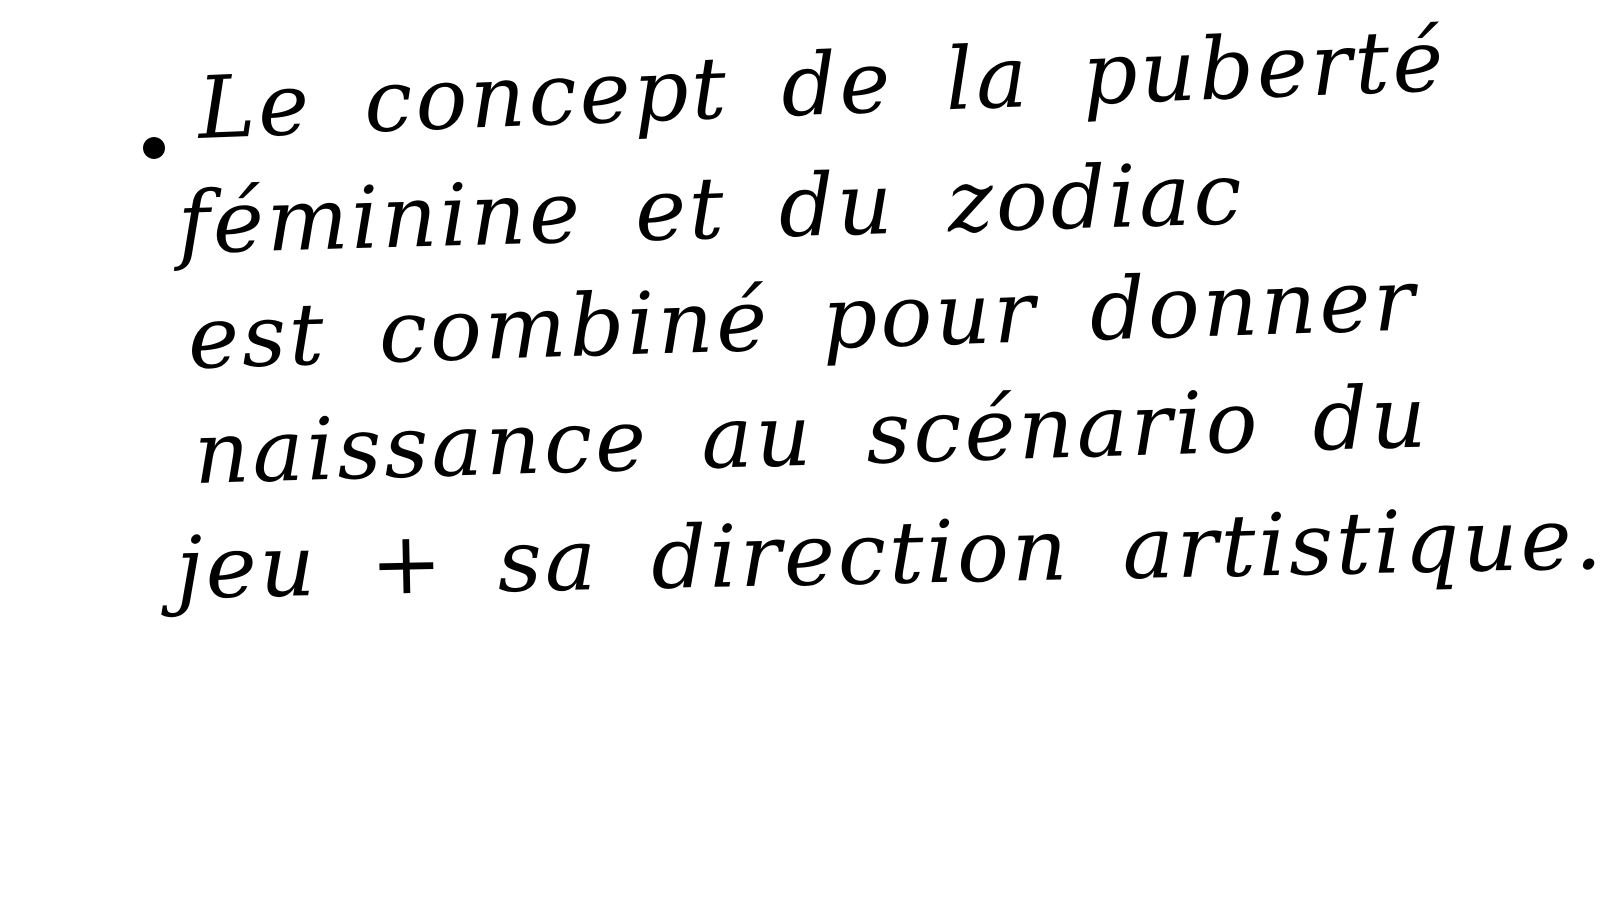  Describe the element at coordinates (154, 148) in the screenshot. I see `bullet-point` at that location.